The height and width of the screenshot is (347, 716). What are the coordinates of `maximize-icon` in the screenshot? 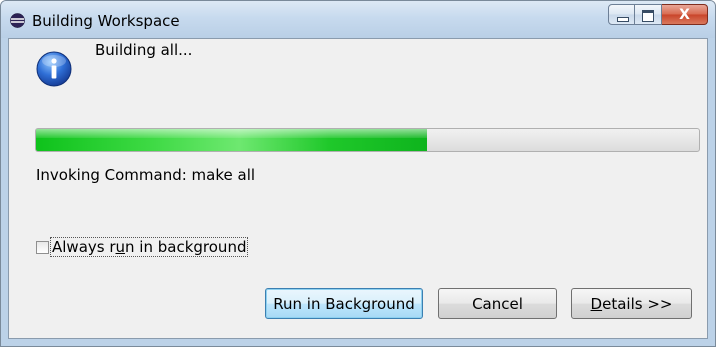 It's located at (648, 16).